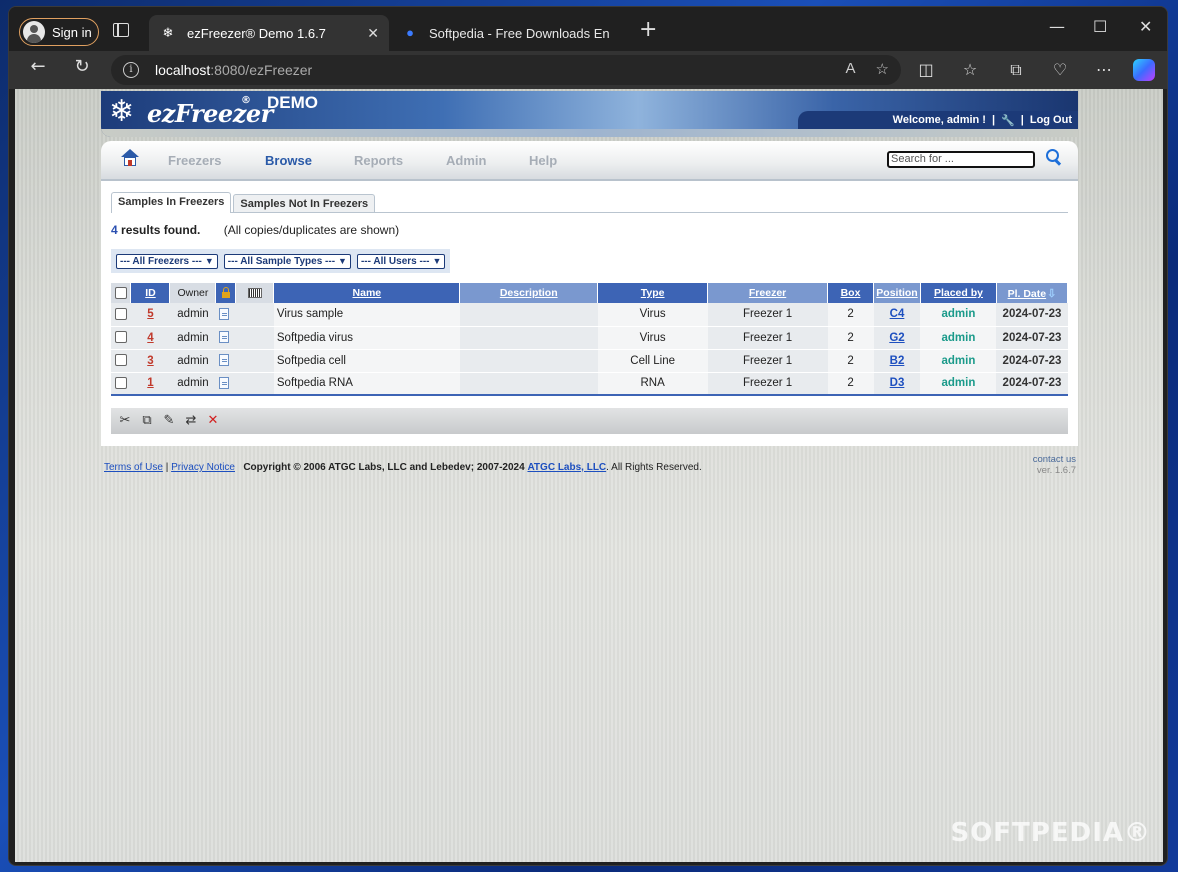 This screenshot has width=1178, height=872. I want to click on sample-id-link: 4, so click(150, 338).